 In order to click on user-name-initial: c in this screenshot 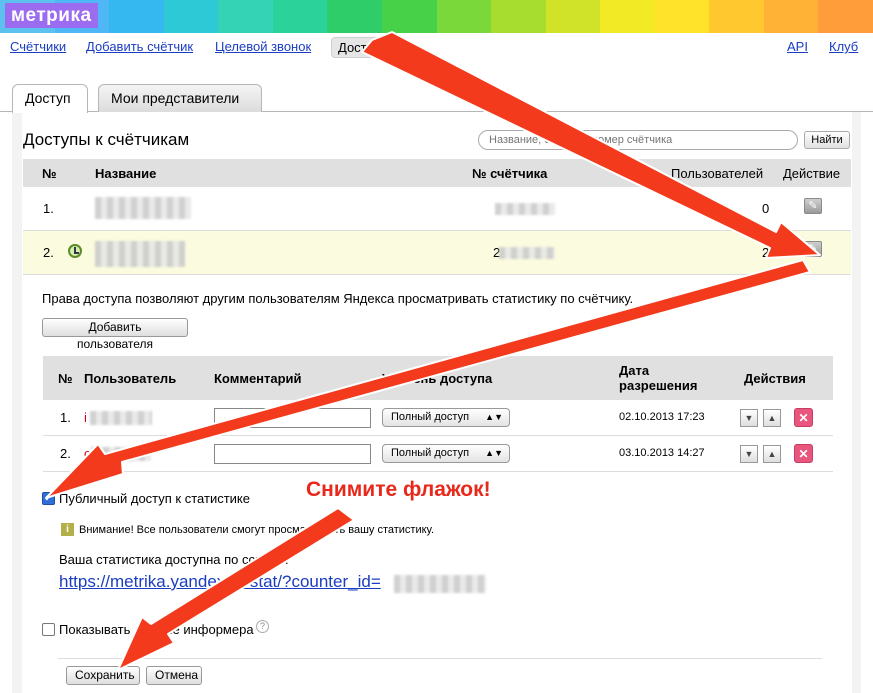, I will do `click(87, 453)`.